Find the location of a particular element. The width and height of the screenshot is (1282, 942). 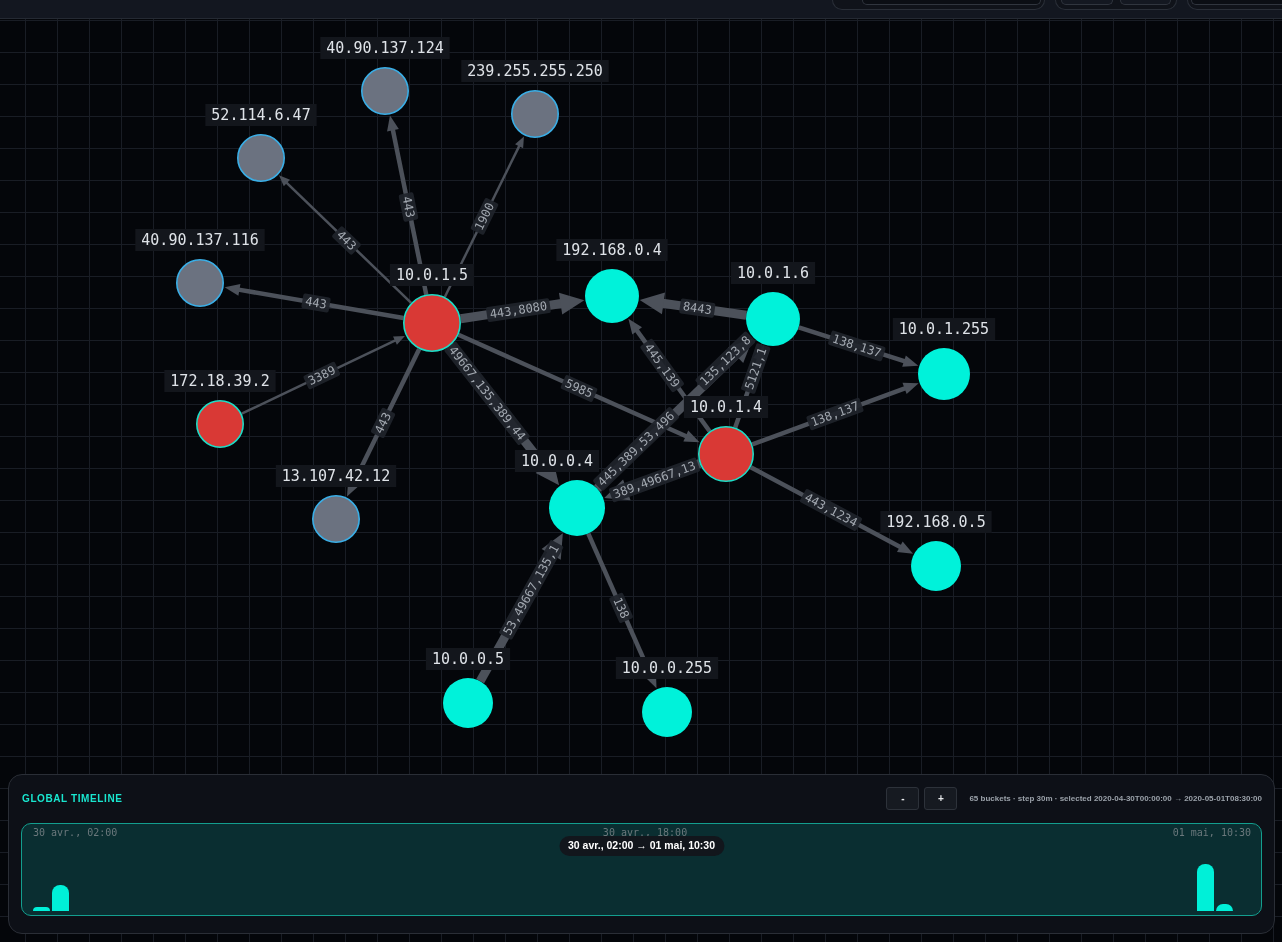

ip-label: 10.0.0.255 is located at coordinates (667, 668).